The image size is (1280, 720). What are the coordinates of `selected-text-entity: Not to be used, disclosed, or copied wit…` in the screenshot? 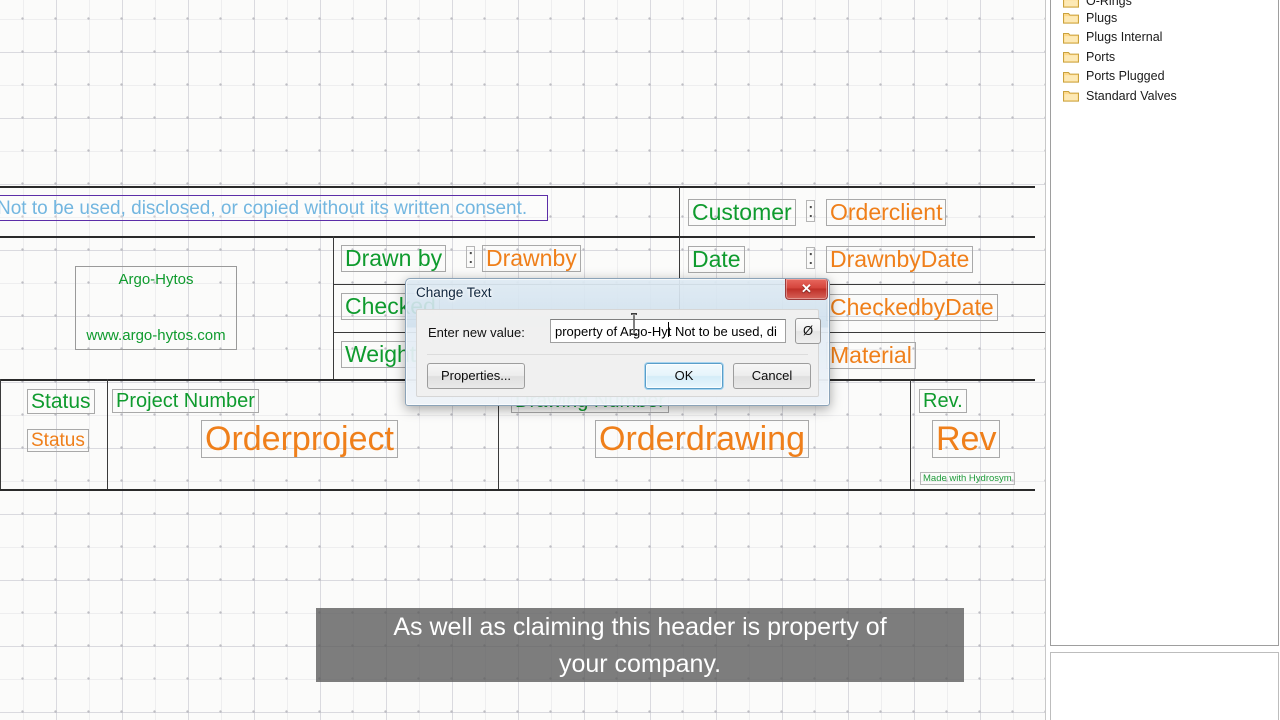 It's located at (274, 208).